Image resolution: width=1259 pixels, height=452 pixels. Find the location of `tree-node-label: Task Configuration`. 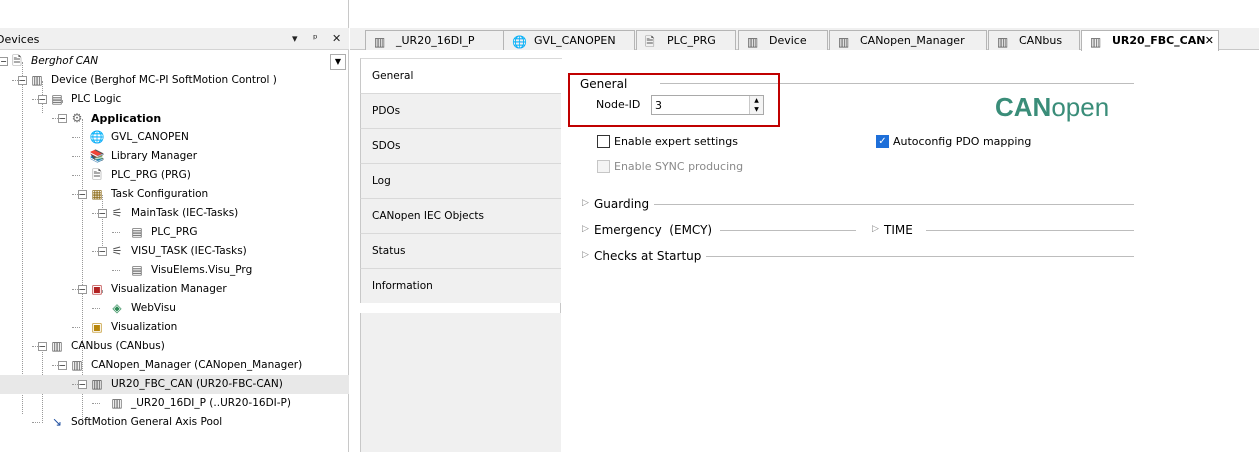

tree-node-label: Task Configuration is located at coordinates (160, 194).